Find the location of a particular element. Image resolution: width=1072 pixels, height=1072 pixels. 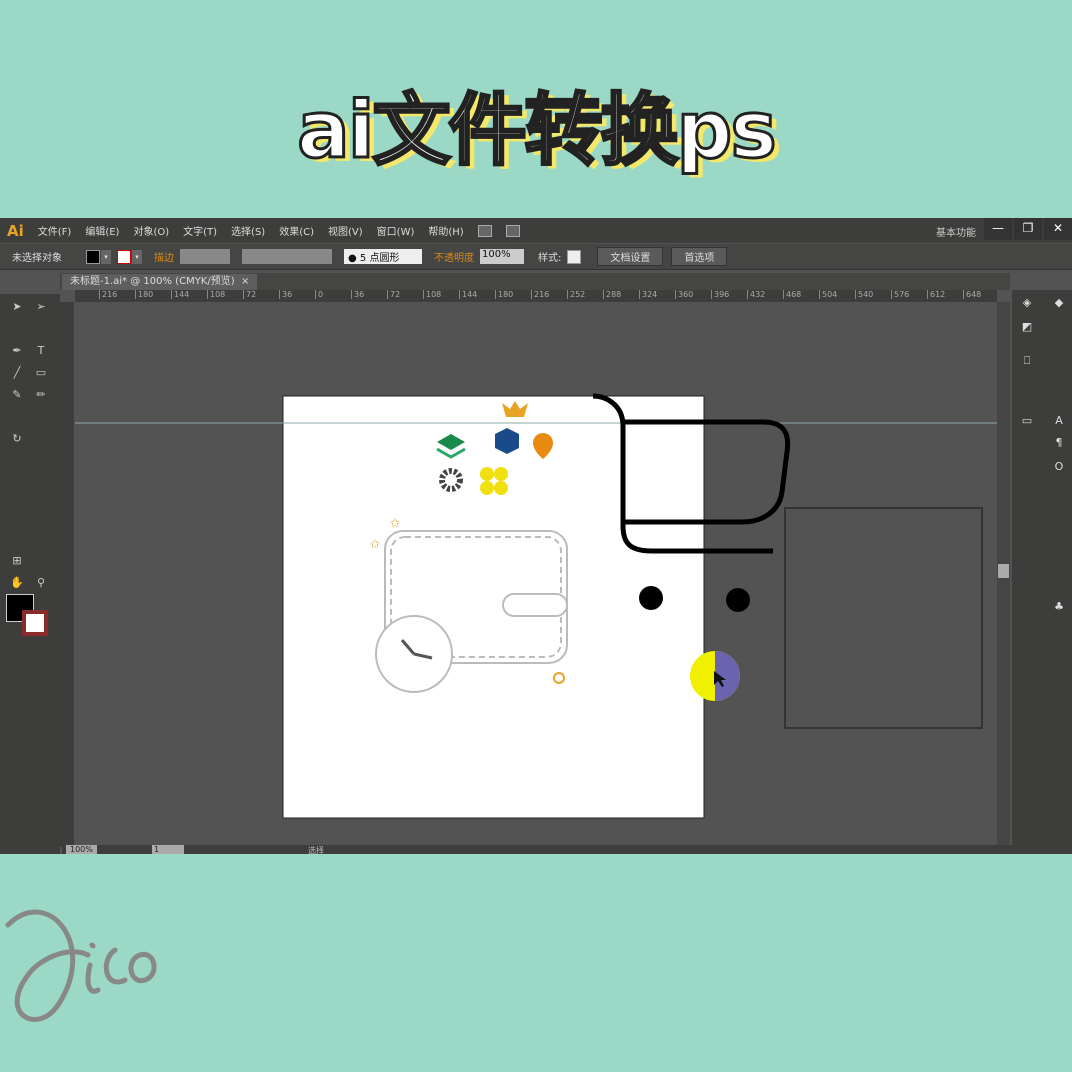

arrange-documents-icon is located at coordinates (512, 230).